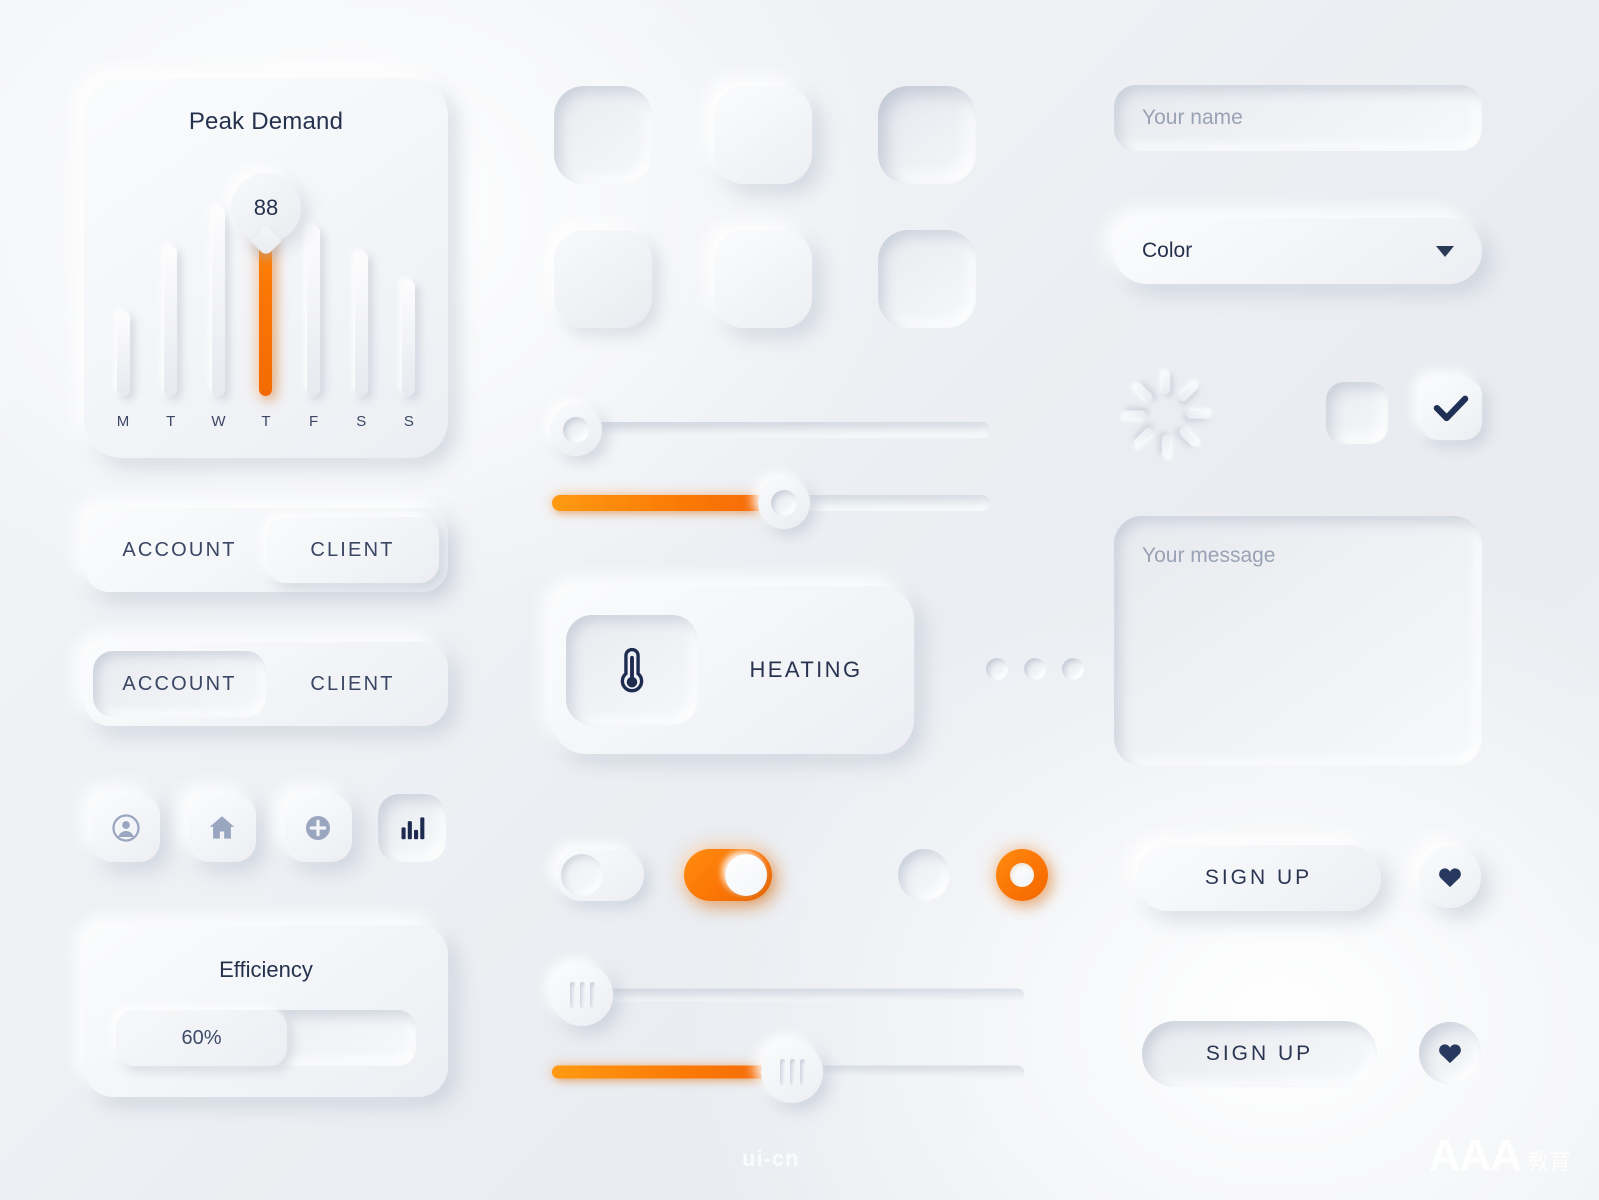 This screenshot has width=1599, height=1200. I want to click on signup-button-raised: SIGN UP, so click(1258, 878).